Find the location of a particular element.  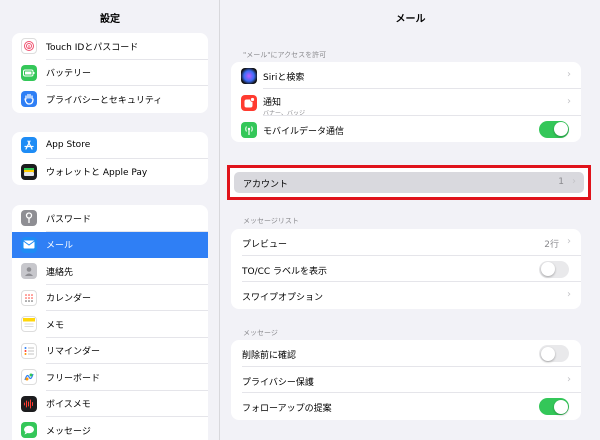

section-header-access: "メール"にアクセスを許可 is located at coordinates (285, 55).